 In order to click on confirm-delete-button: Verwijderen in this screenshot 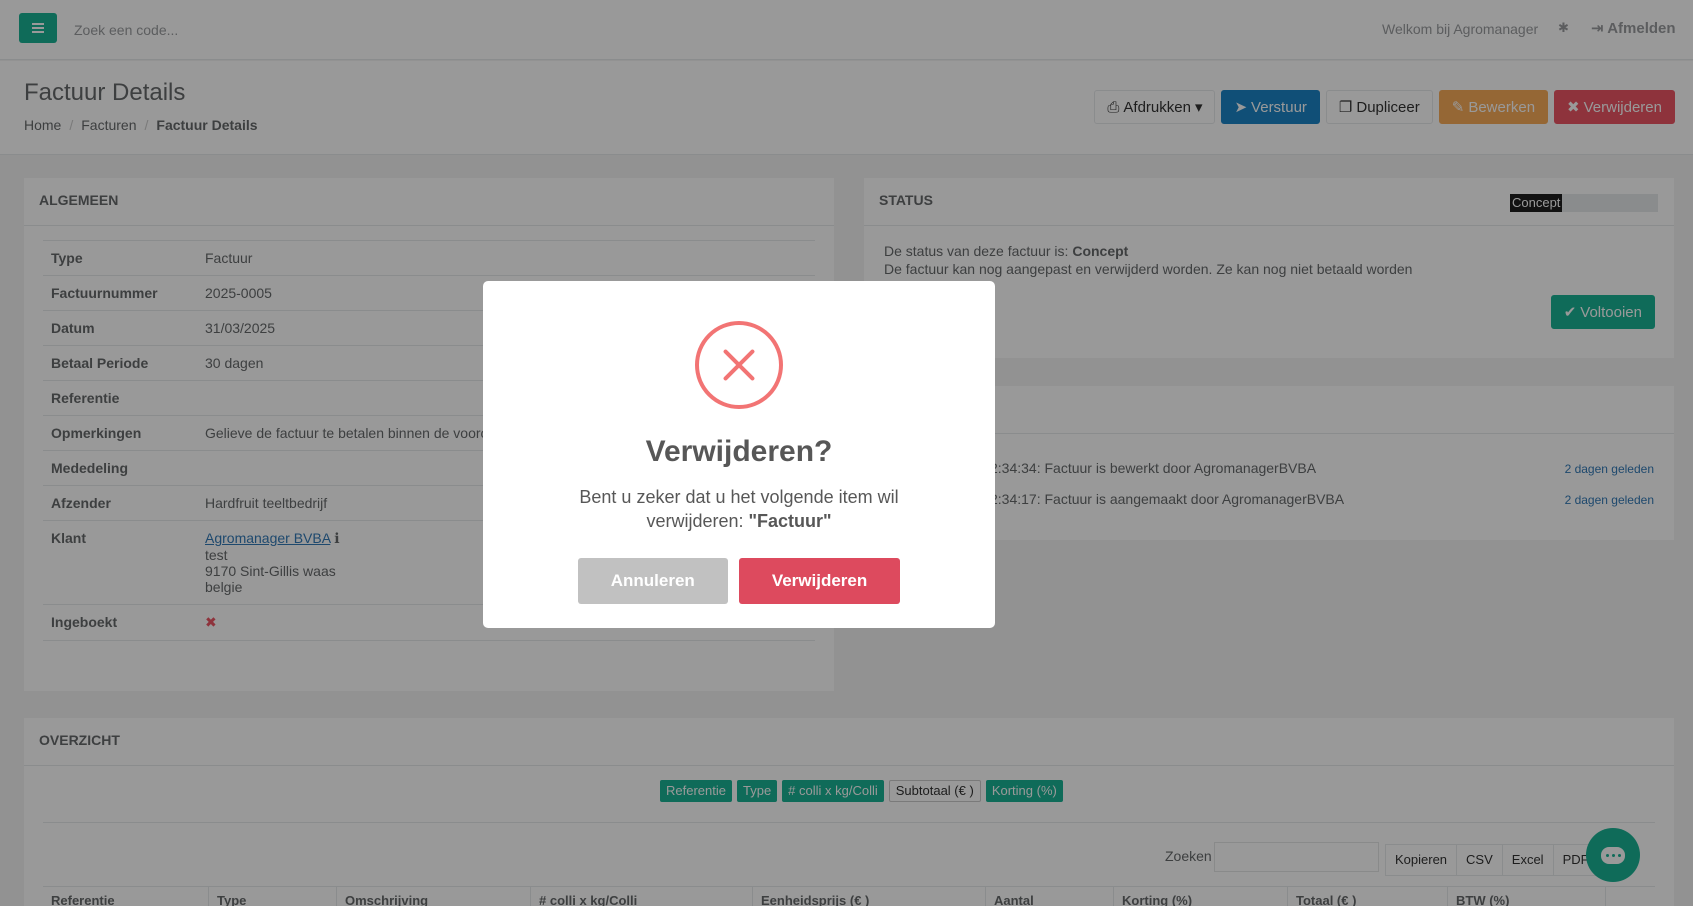, I will do `click(819, 581)`.